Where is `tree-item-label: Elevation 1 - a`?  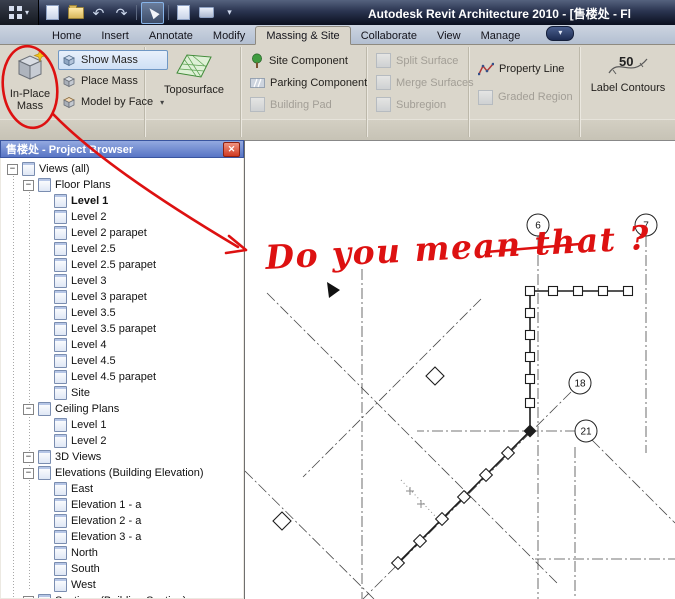 tree-item-label: Elevation 1 - a is located at coordinates (106, 505).